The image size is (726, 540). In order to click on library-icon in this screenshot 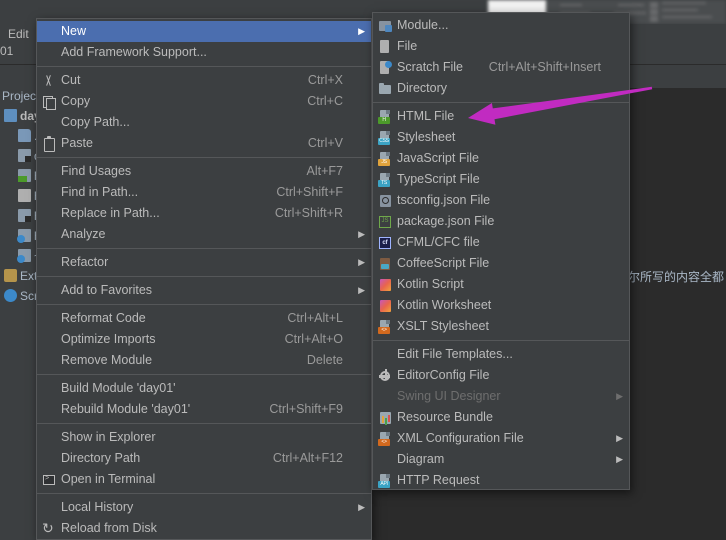, I will do `click(10, 275)`.